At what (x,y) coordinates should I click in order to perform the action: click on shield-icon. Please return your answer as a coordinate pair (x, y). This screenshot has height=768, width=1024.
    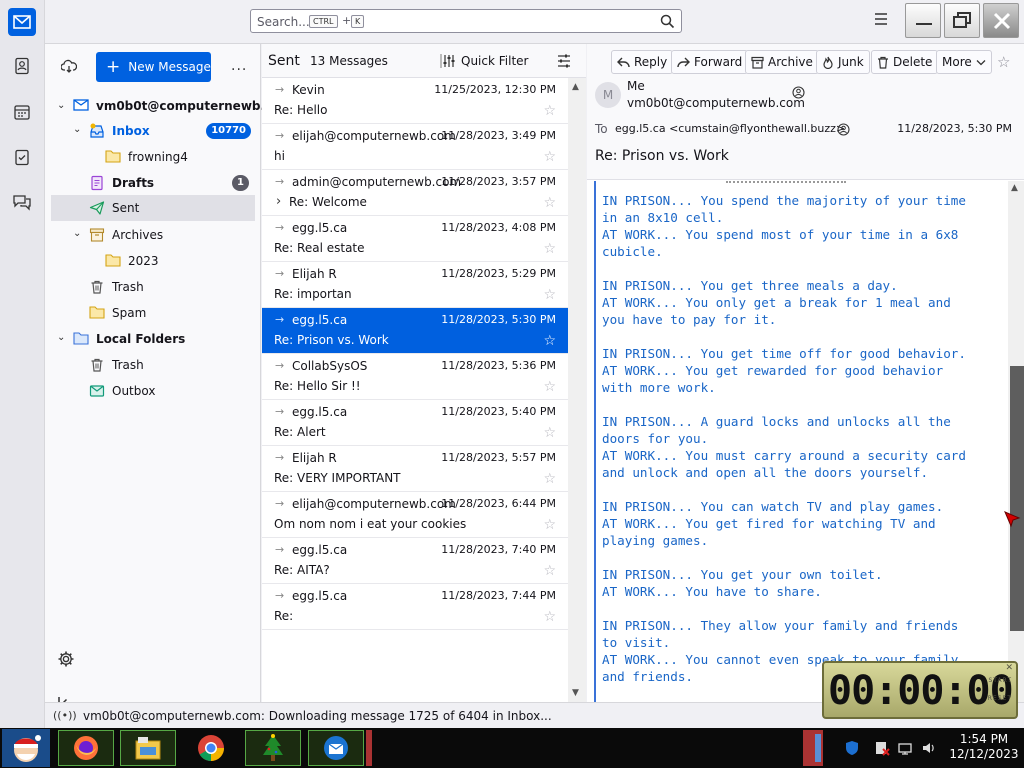
    Looking at the image, I should click on (852, 749).